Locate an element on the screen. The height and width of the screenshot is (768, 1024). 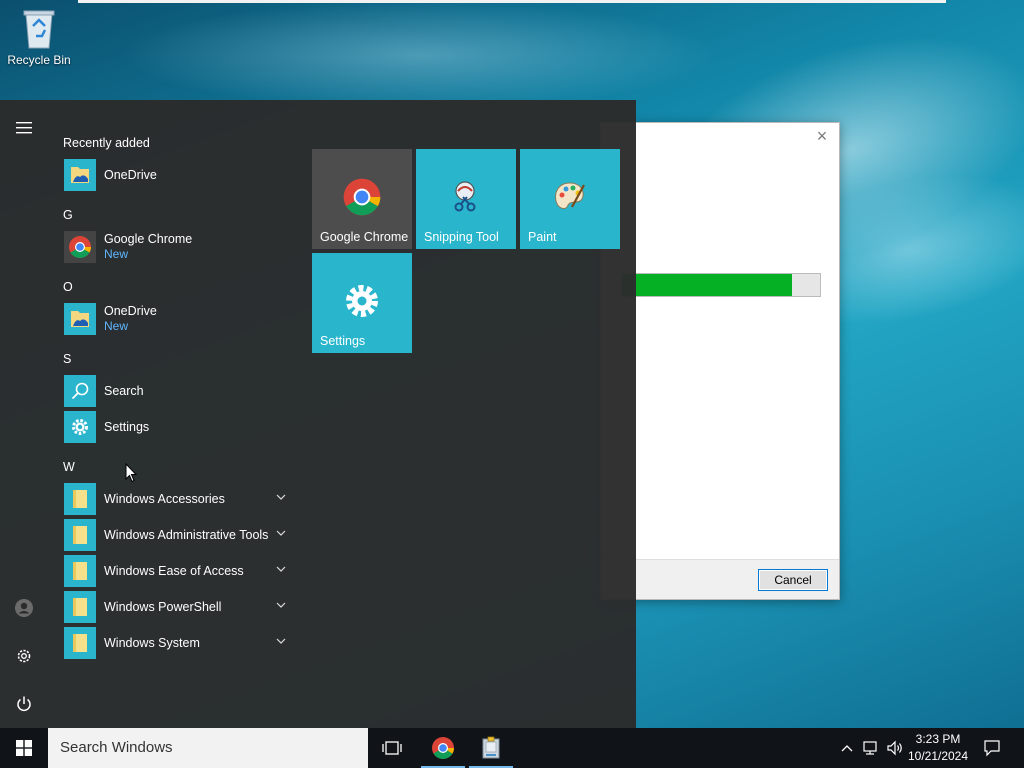
notification-center-icon is located at coordinates (992, 748).